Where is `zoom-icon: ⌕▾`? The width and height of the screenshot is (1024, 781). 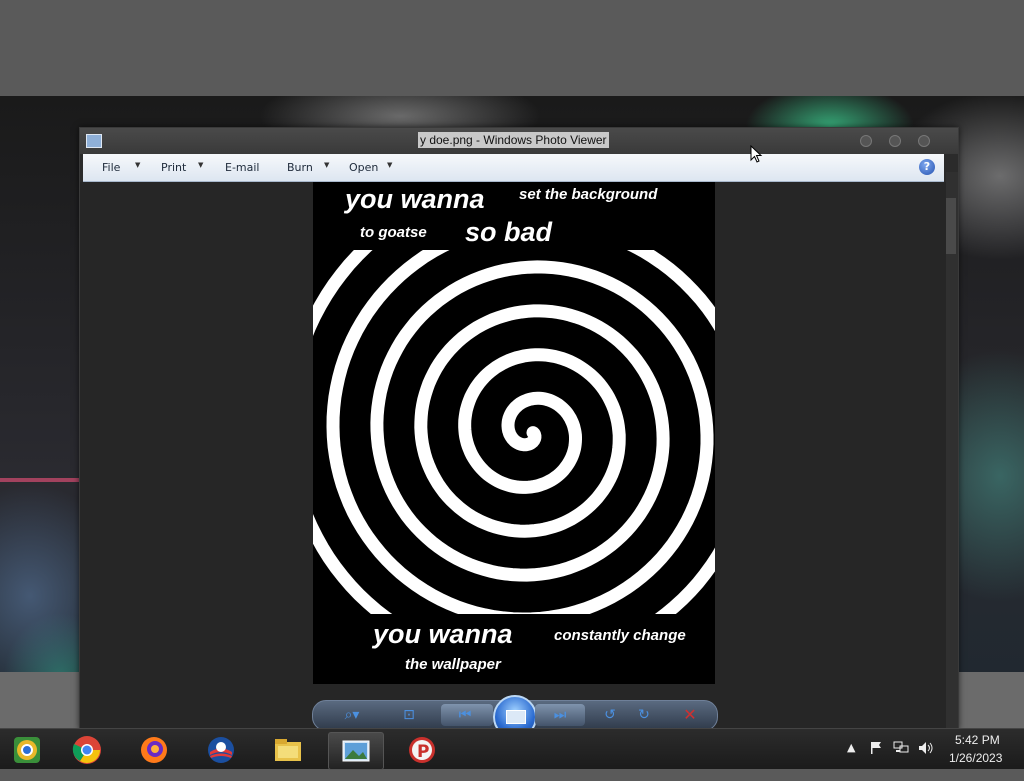 zoom-icon: ⌕▾ is located at coordinates (352, 715).